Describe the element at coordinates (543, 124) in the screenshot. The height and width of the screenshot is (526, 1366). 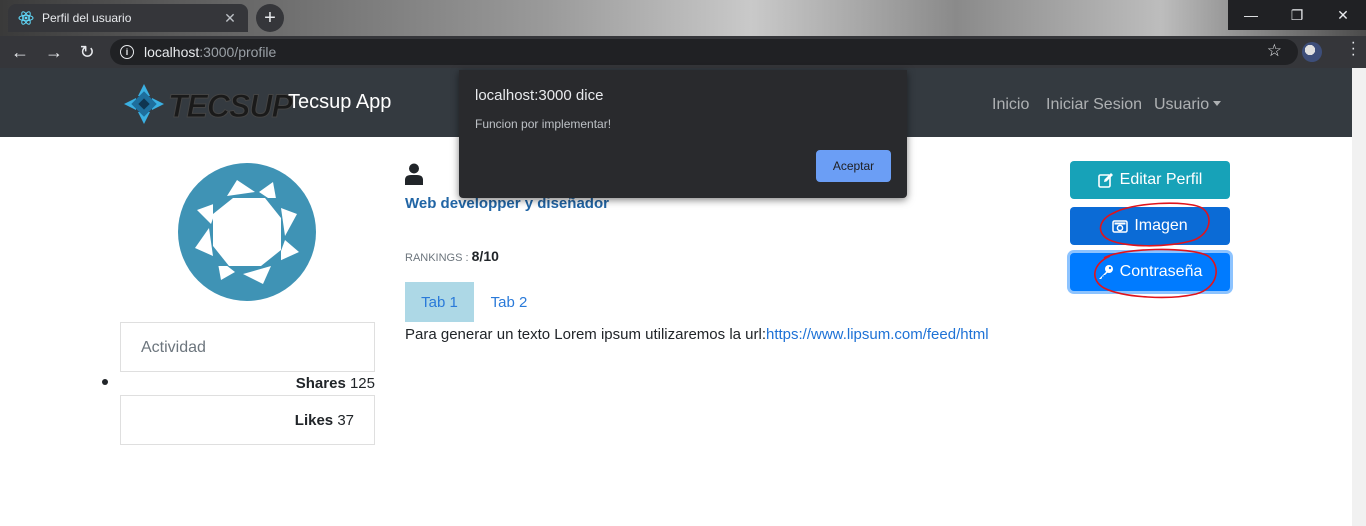
I see `dialog-message: Funcion por implementar!` at that location.